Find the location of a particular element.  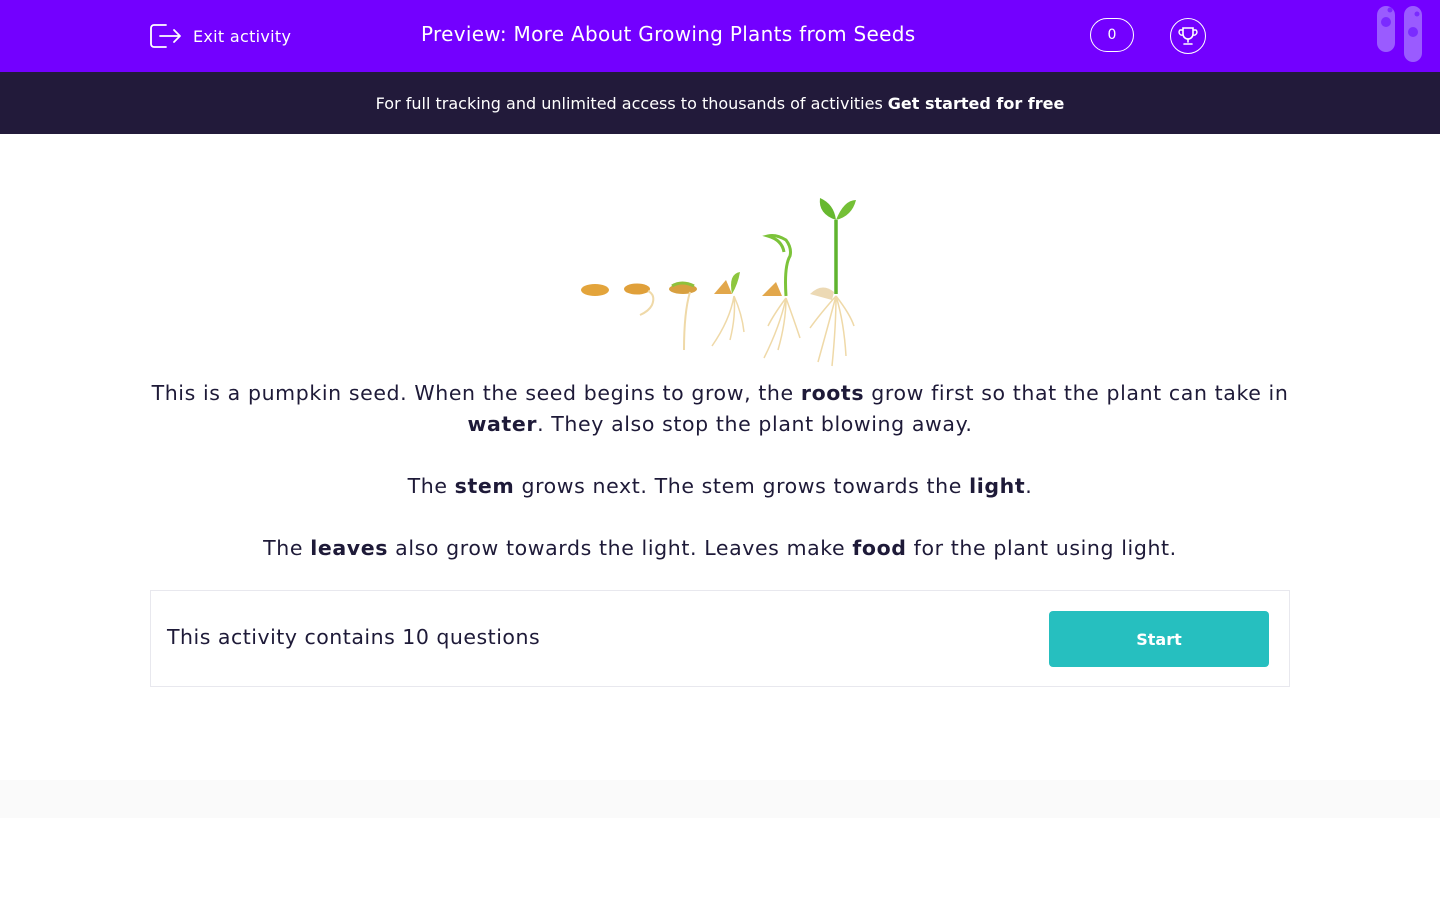

pumpkin-seed-growth-image is located at coordinates (718, 282).